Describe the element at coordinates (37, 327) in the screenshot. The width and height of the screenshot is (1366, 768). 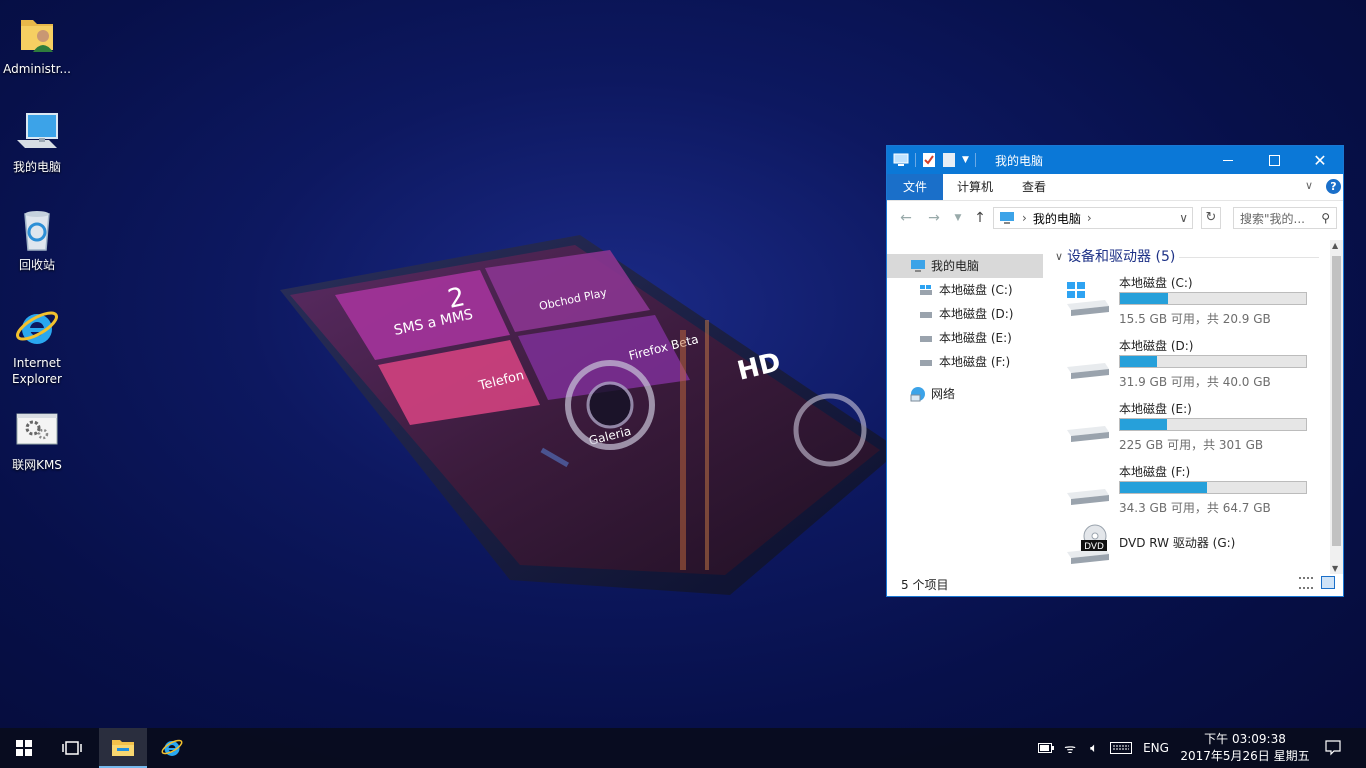
I see `internet-explorer-icon` at that location.